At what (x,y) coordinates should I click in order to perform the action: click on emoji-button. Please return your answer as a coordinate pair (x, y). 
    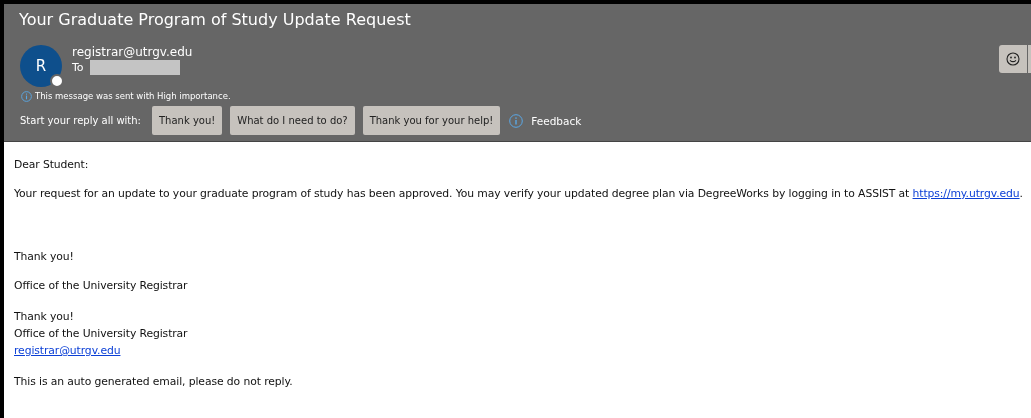
    Looking at the image, I should click on (1013, 59).